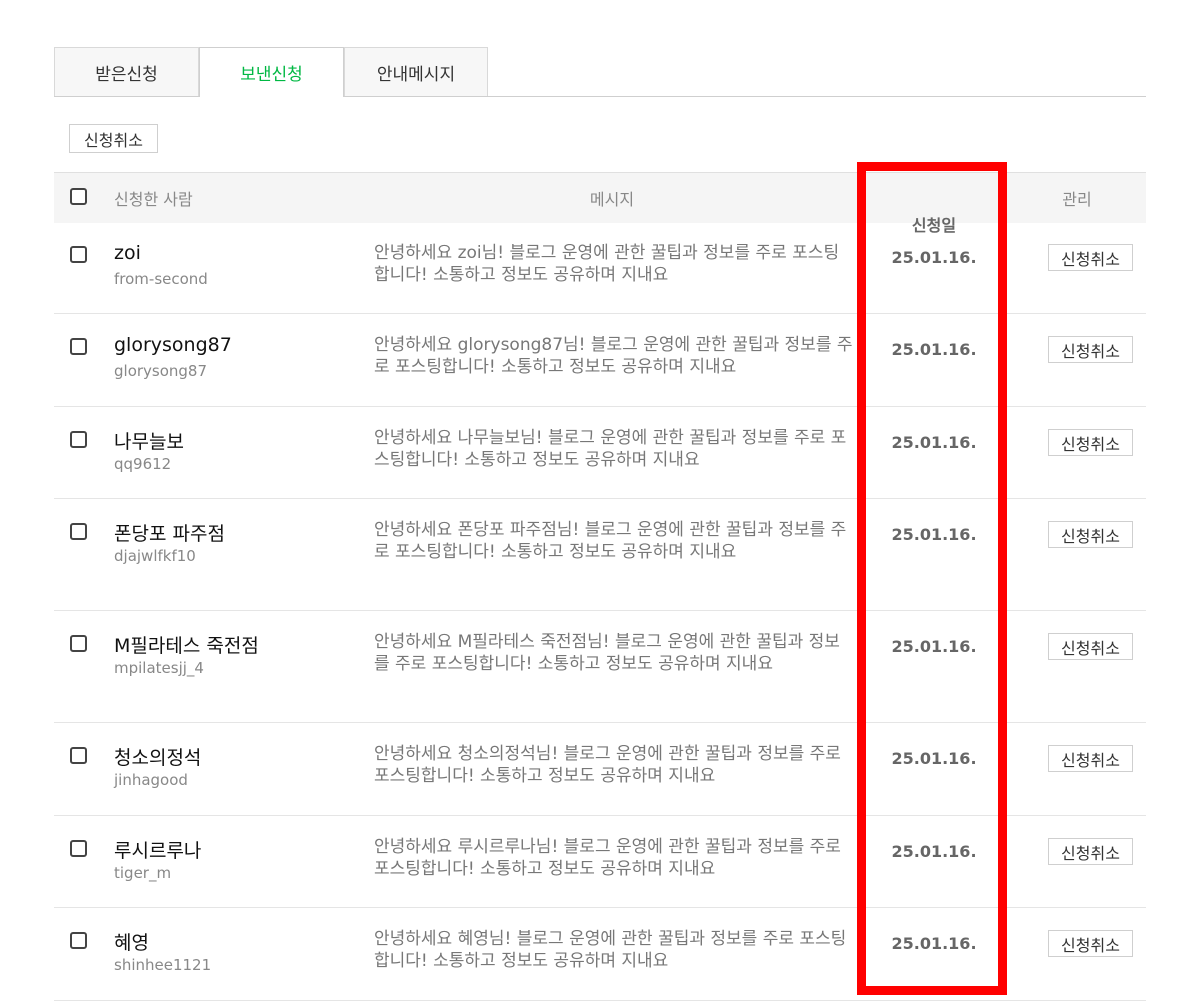  Describe the element at coordinates (149, 442) in the screenshot. I see `row-name: 나무늘보` at that location.